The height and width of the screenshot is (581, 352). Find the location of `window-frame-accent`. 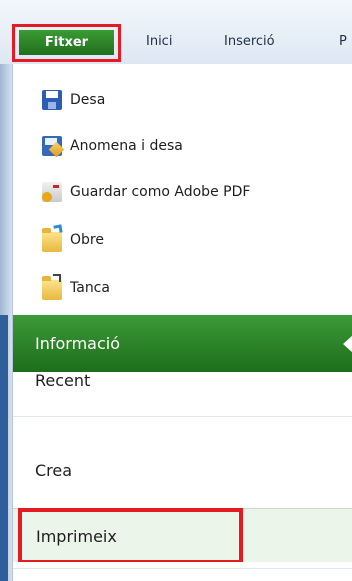

window-frame-accent is located at coordinates (4, 448).